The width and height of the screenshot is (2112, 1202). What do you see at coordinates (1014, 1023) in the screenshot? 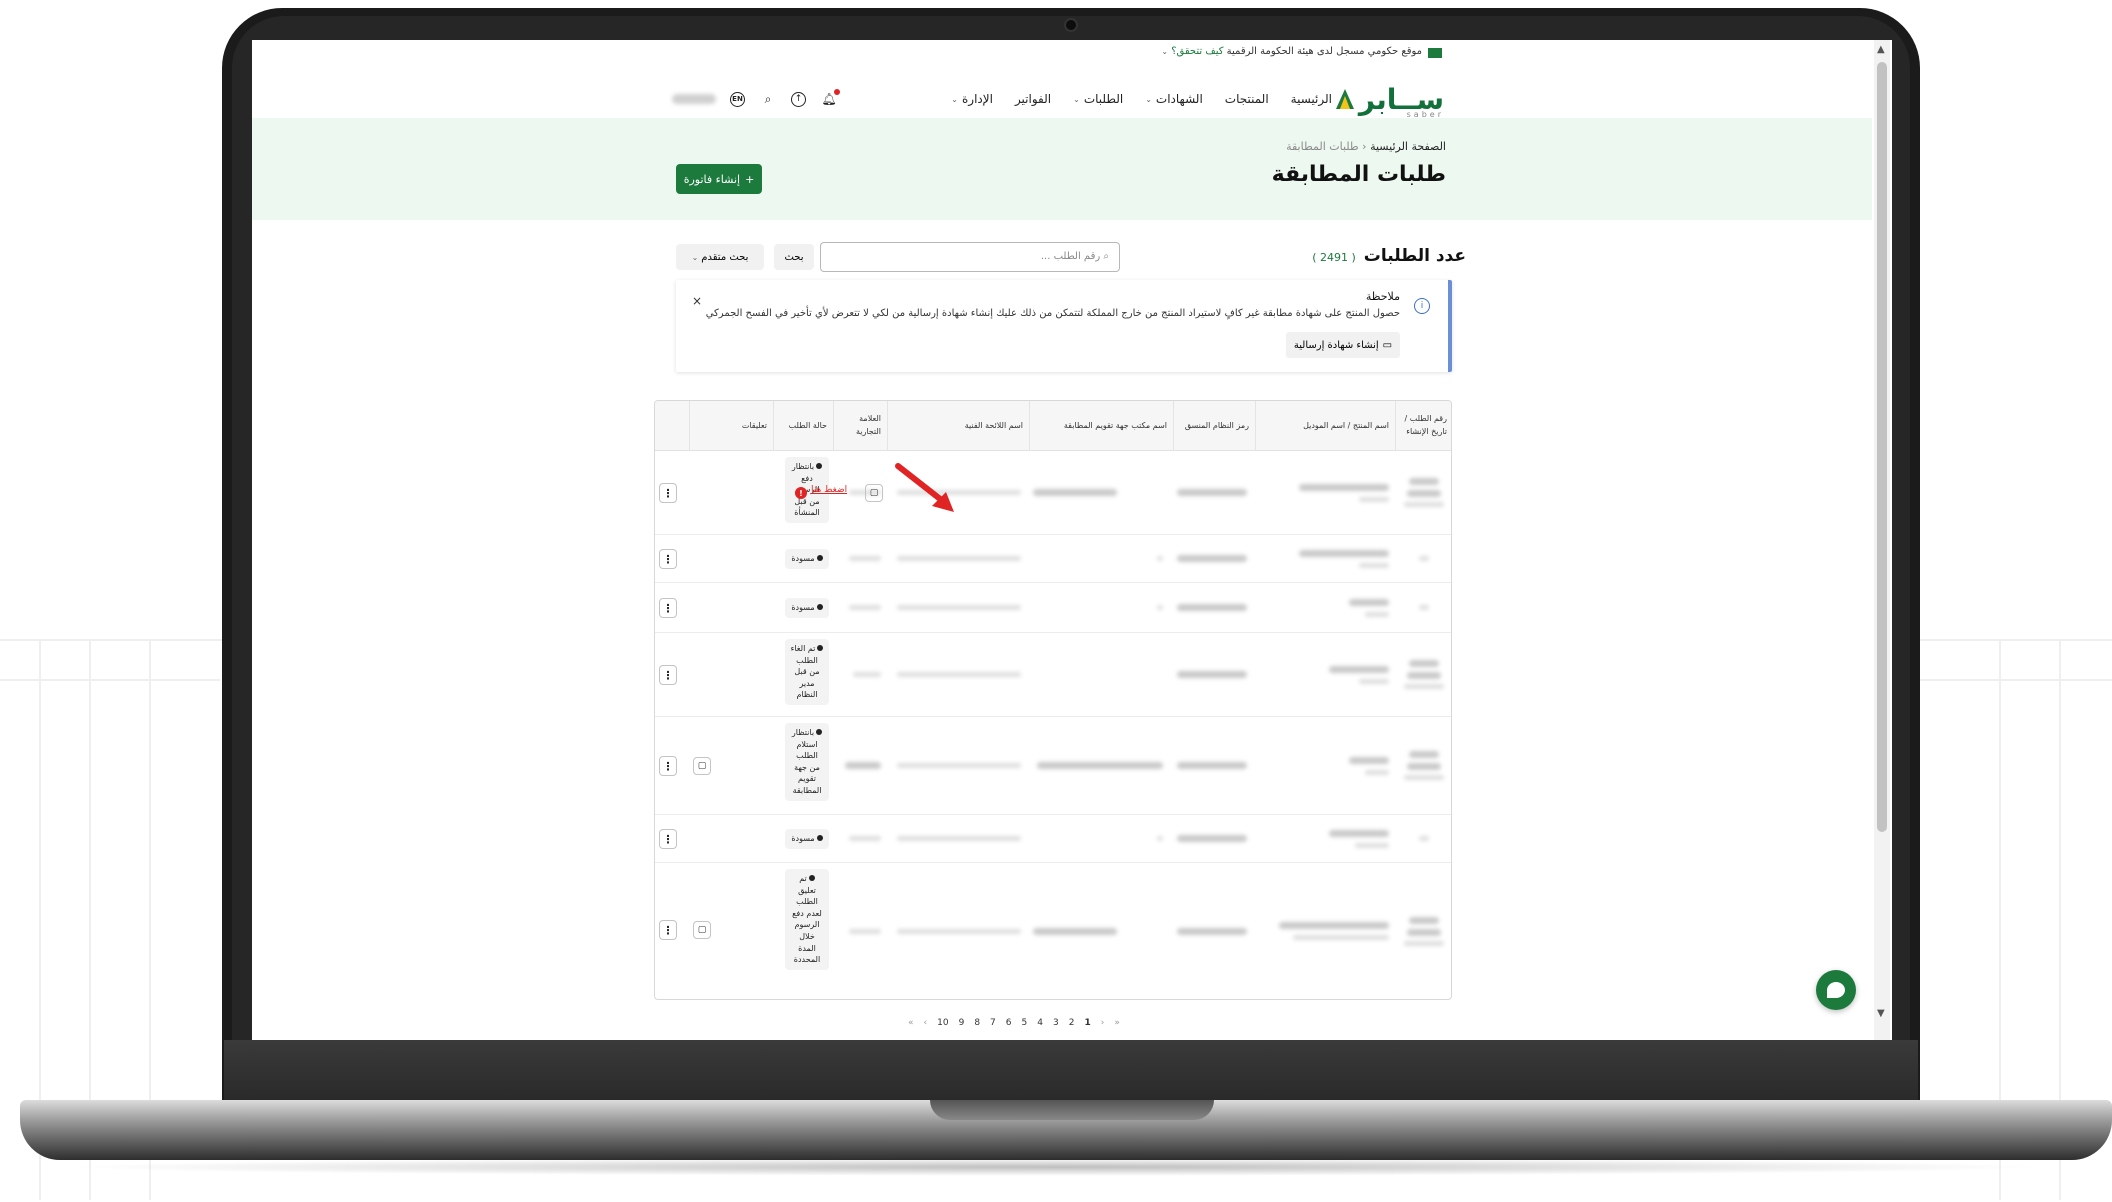
I see `pagination: « ‹ 10 9 8 7 6 5 4 3 2 1 › »` at bounding box center [1014, 1023].